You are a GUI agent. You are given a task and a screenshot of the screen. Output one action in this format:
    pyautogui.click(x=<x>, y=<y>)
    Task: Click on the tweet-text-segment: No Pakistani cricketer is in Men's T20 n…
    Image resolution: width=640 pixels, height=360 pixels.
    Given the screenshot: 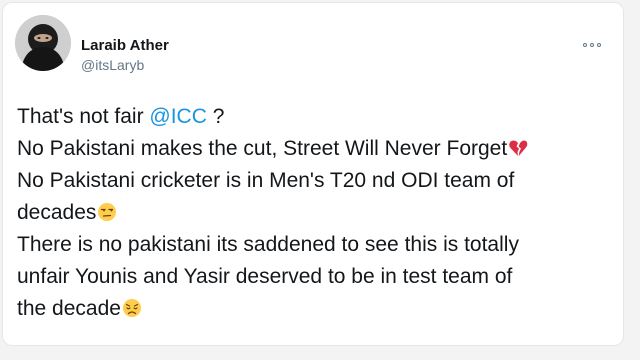 What is the action you would take?
    pyautogui.click(x=266, y=180)
    